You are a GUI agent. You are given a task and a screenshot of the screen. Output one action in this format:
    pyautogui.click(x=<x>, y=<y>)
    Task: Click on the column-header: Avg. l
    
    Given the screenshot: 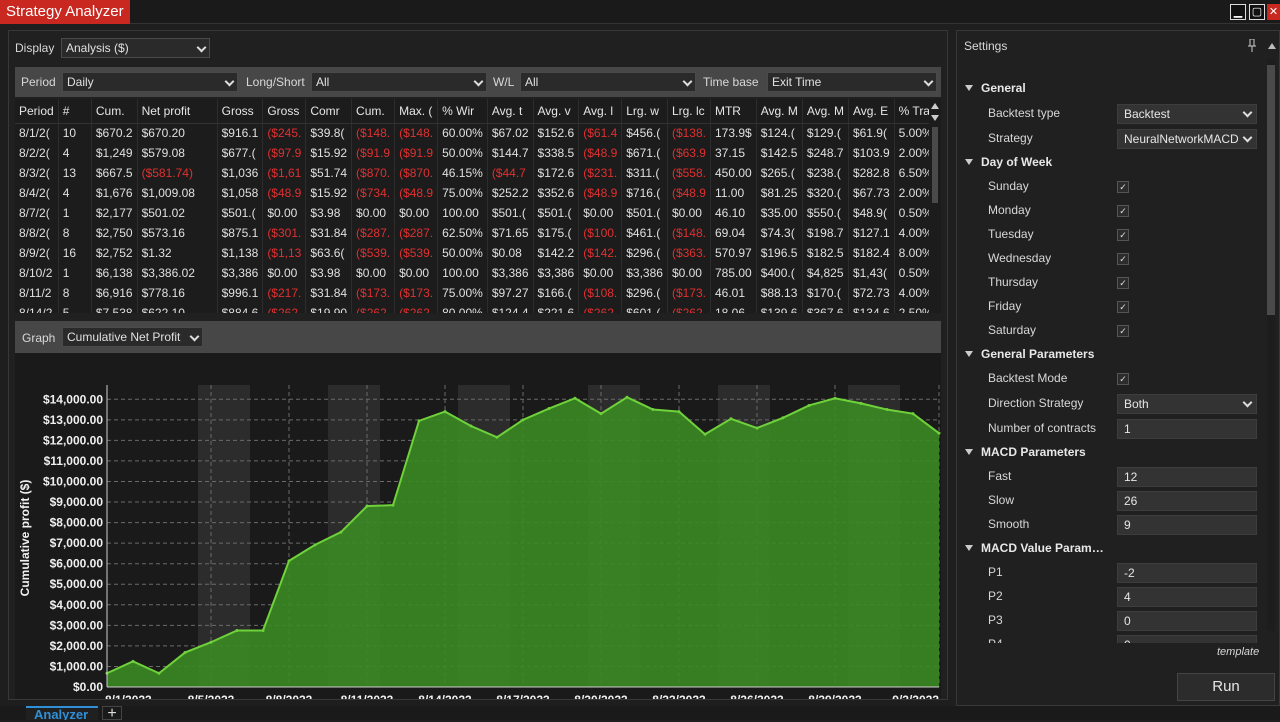 What is the action you would take?
    pyautogui.click(x=600, y=111)
    